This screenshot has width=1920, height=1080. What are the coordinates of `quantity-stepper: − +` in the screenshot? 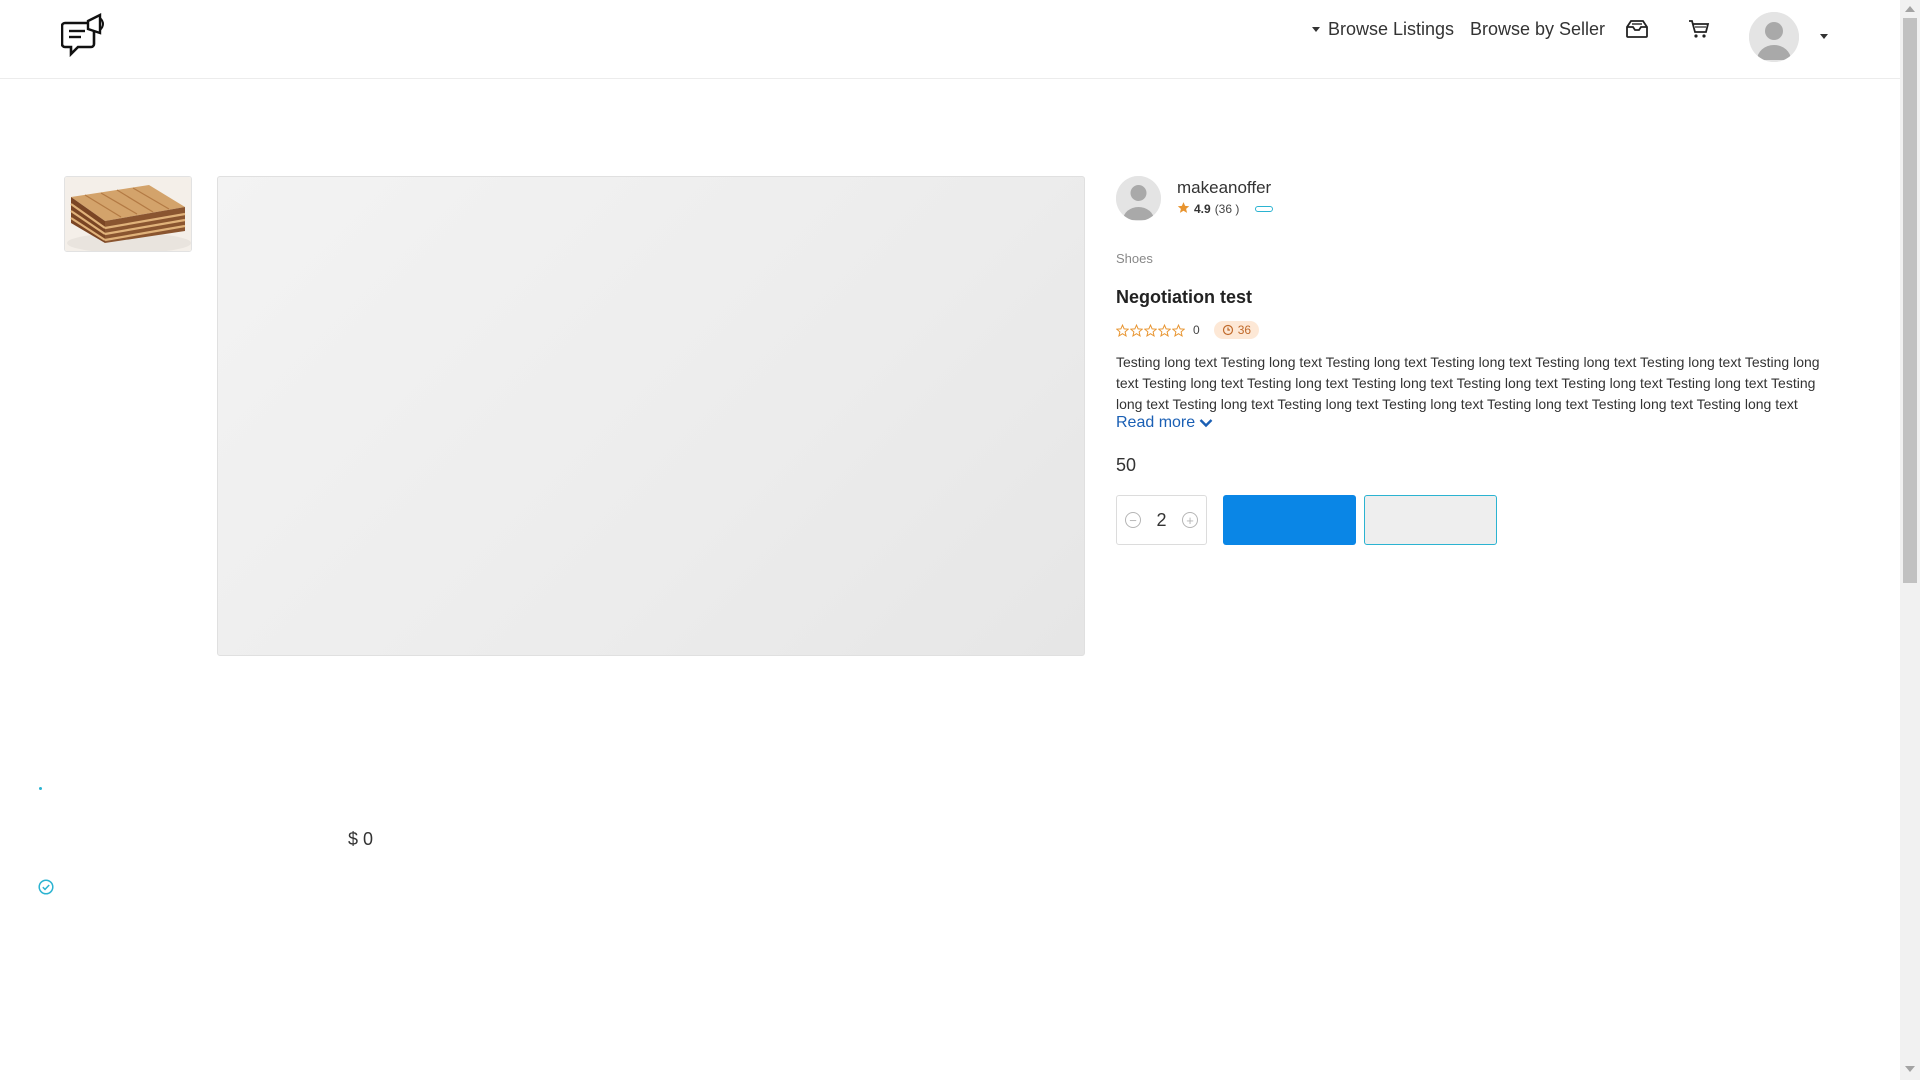 It's located at (1161, 520).